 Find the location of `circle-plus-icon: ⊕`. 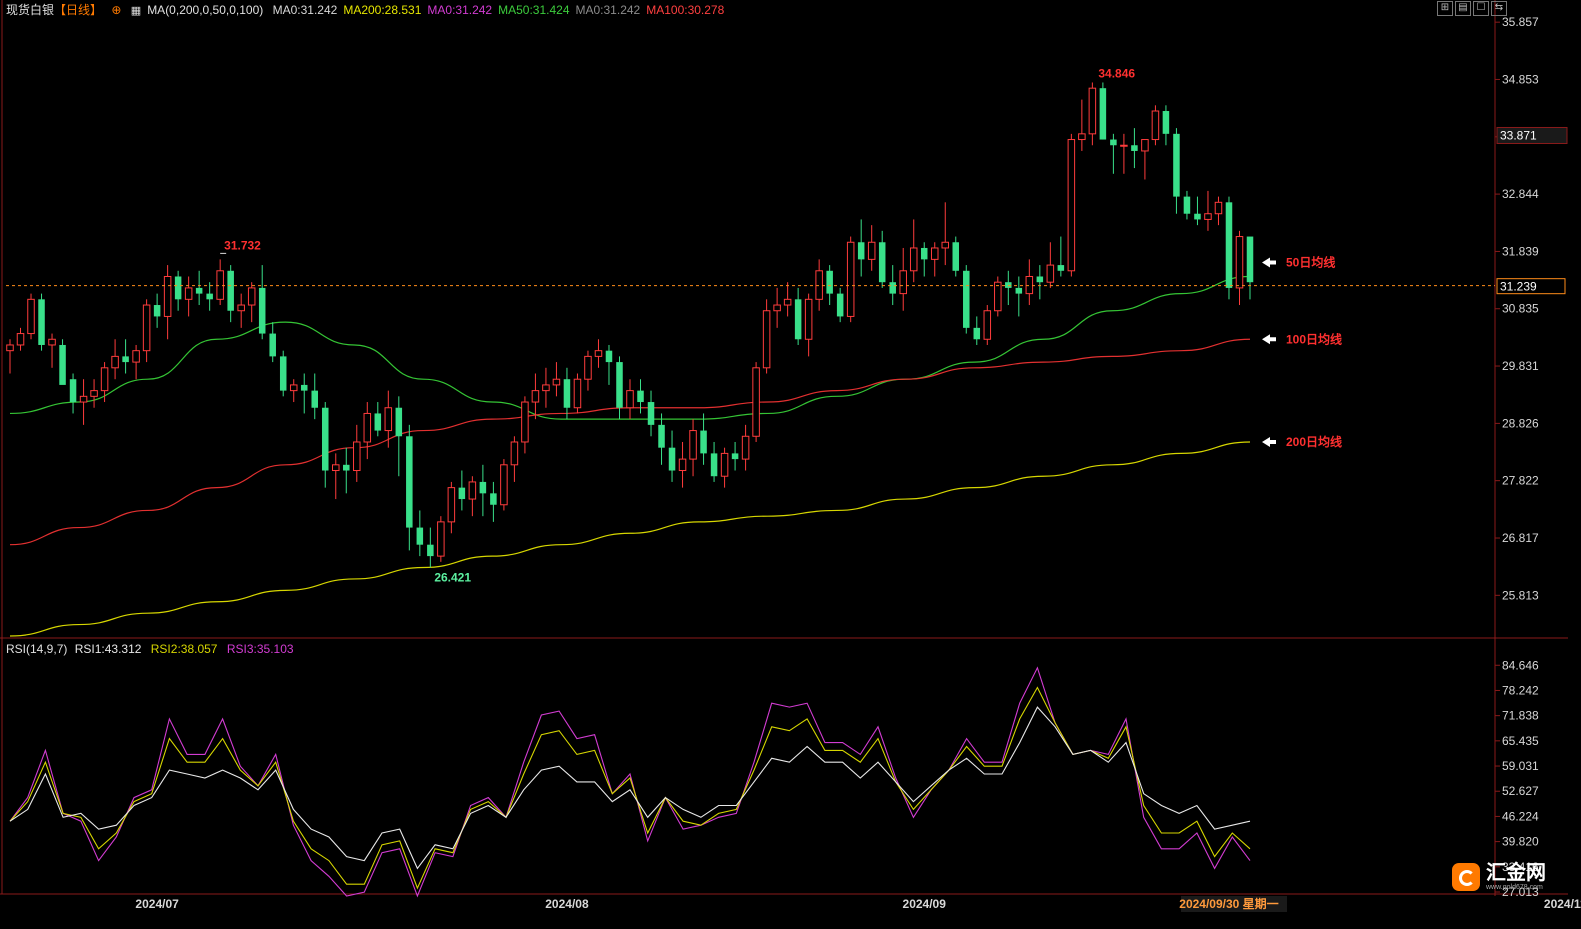

circle-plus-icon: ⊕ is located at coordinates (116, 10).